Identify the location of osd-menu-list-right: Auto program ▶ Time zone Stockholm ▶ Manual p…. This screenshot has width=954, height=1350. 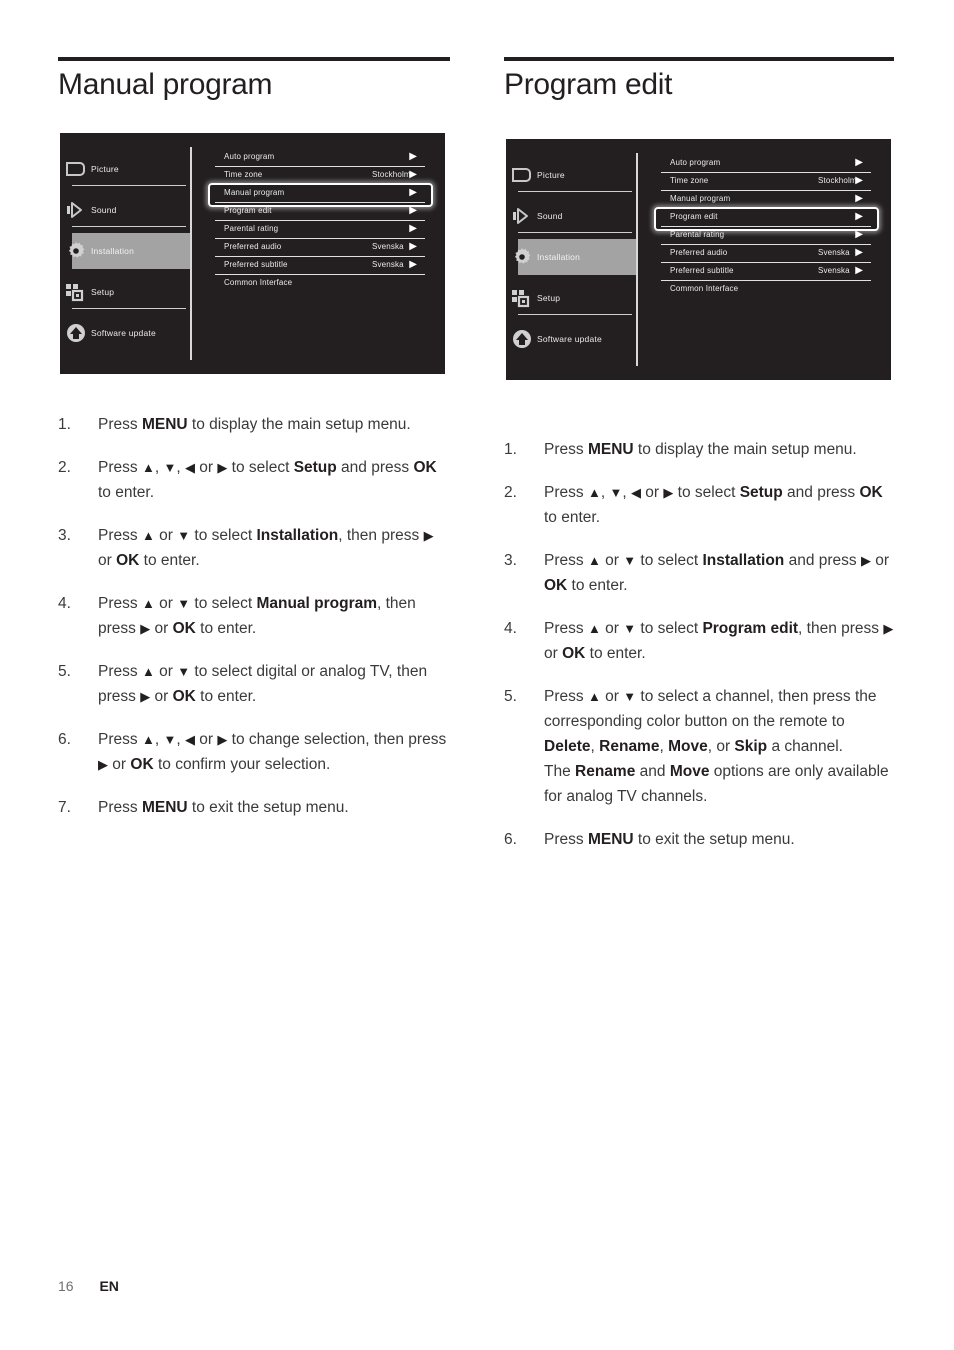
(766, 227).